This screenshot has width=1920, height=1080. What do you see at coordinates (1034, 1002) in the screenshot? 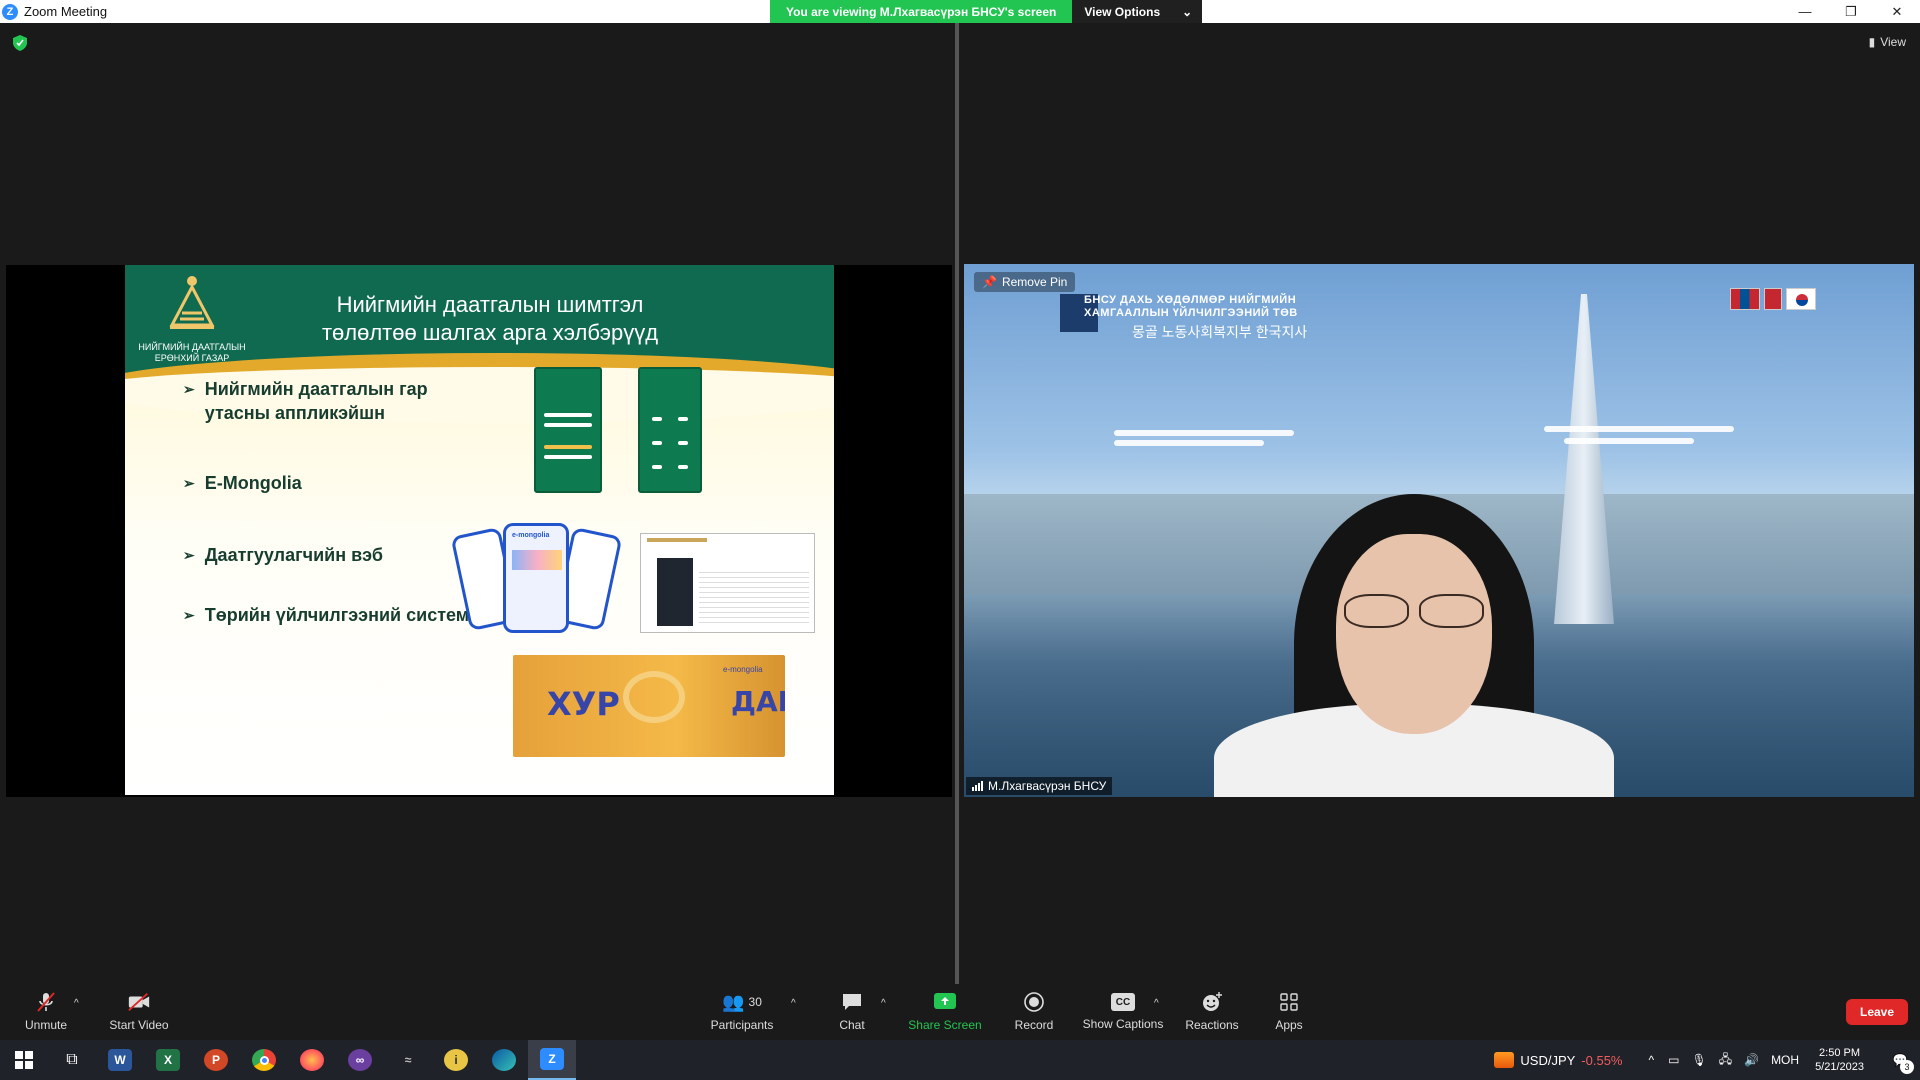
I see `record-icon` at bounding box center [1034, 1002].